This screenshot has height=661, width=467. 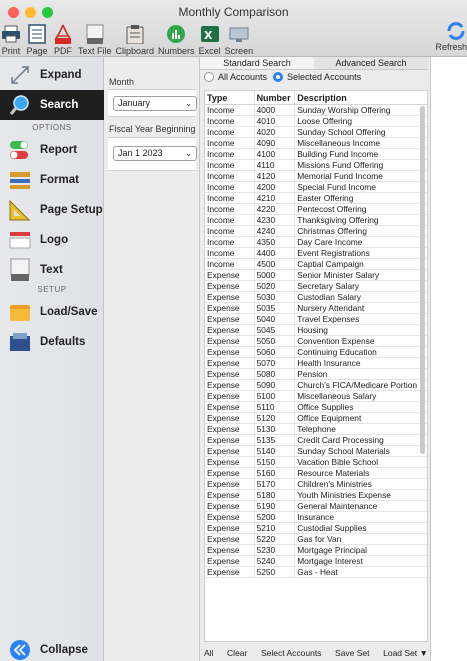 What do you see at coordinates (52, 270) in the screenshot?
I see `sidebar-item-text: Text` at bounding box center [52, 270].